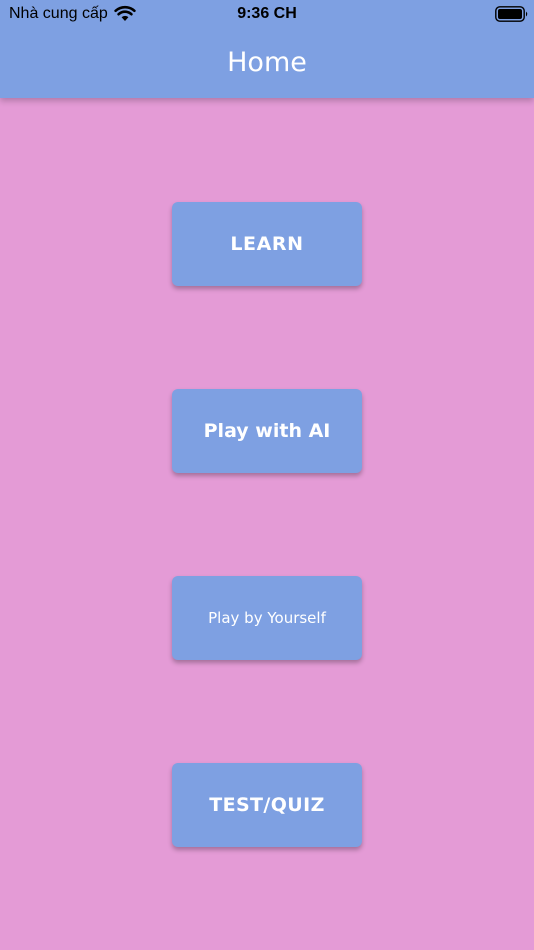 Image resolution: width=534 pixels, height=950 pixels. I want to click on test-quiz-button: TEST/QUIZ, so click(267, 805).